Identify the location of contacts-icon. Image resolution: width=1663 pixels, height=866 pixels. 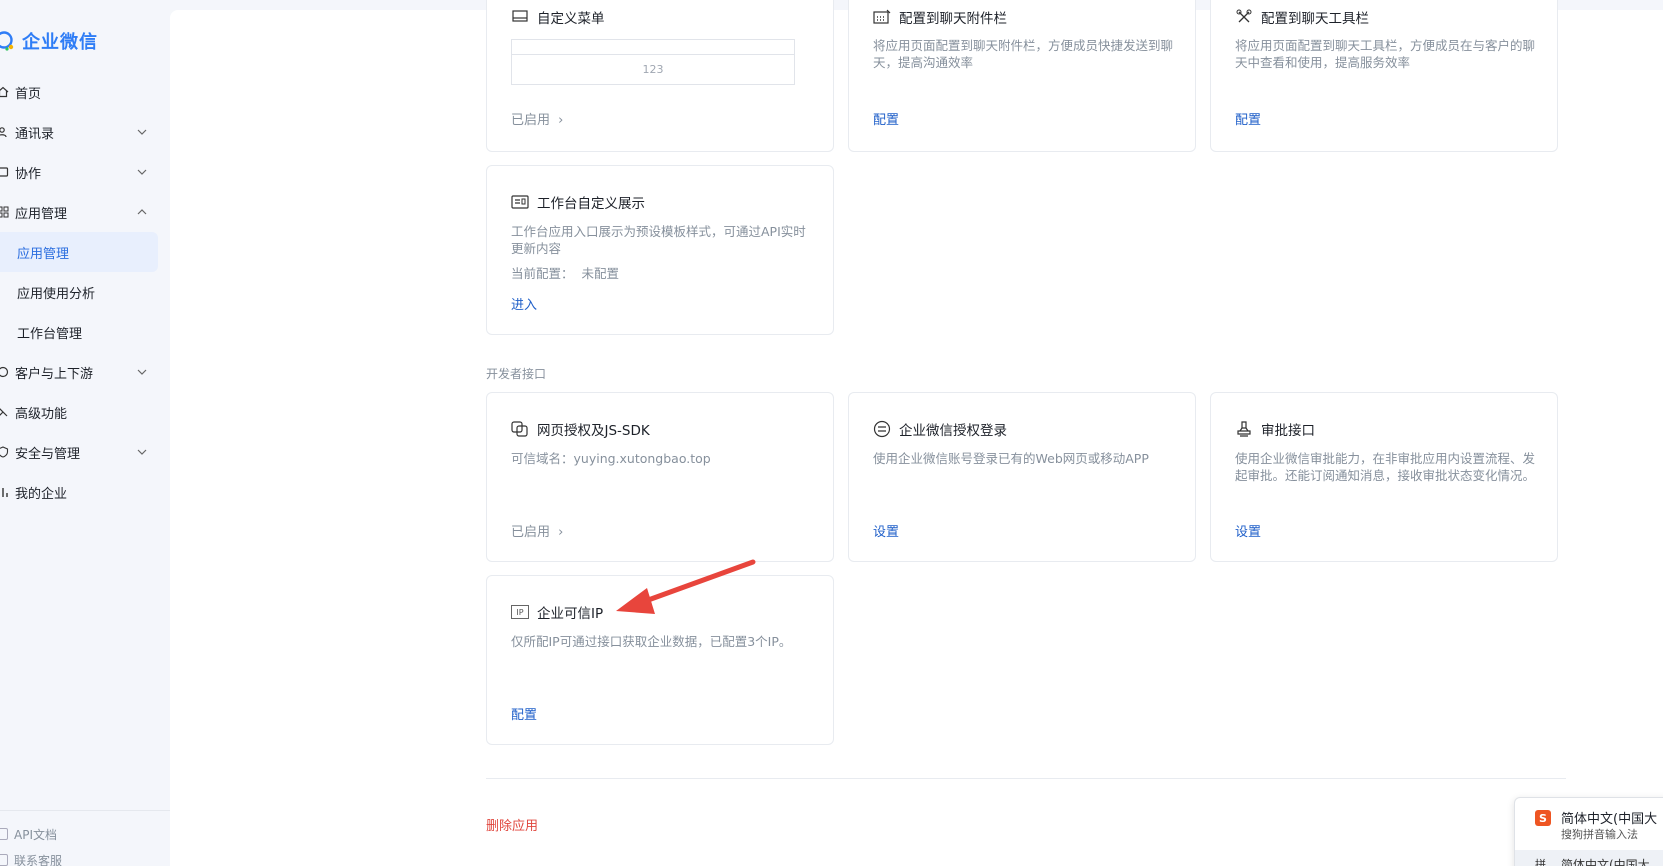
(5, 132).